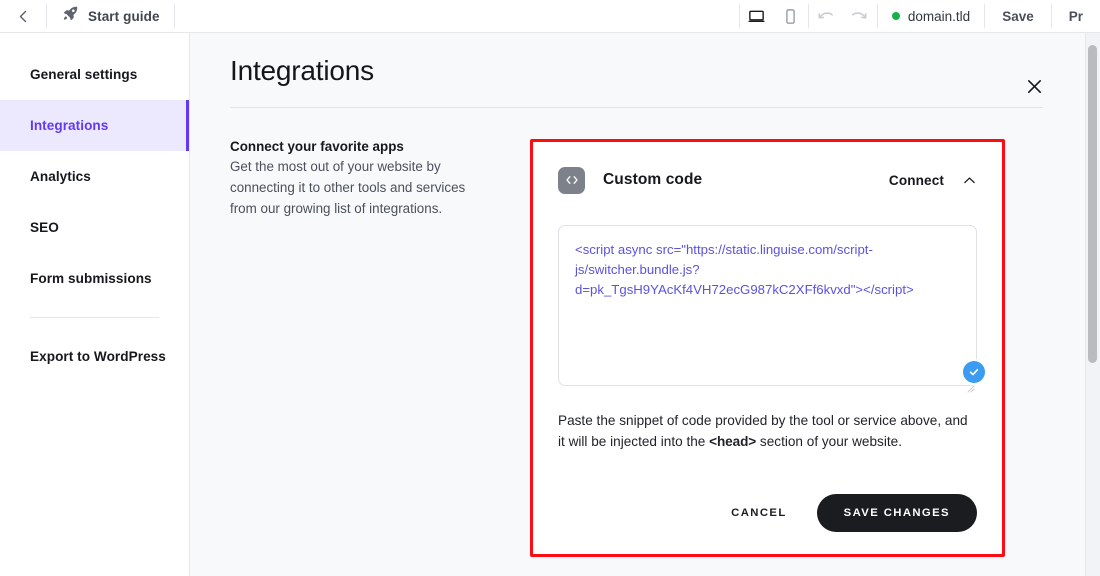 Image resolution: width=1100 pixels, height=576 pixels. I want to click on undo-icon, so click(826, 15).